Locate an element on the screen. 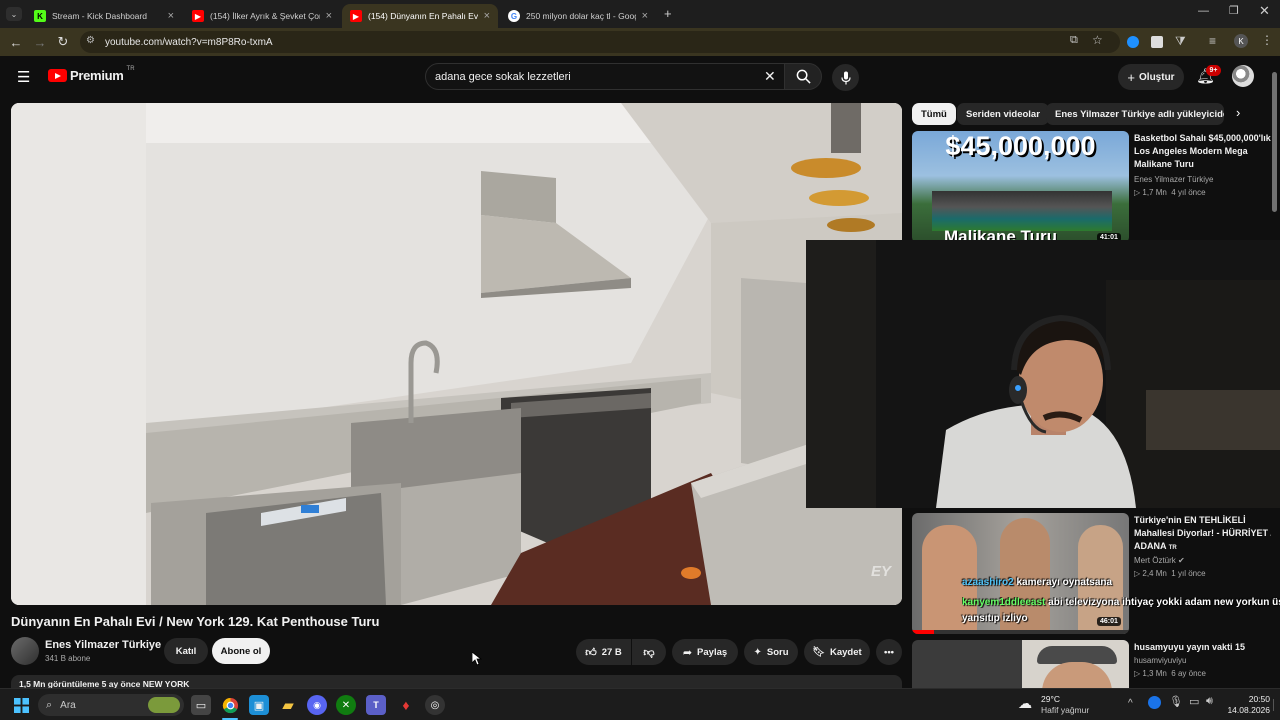 This screenshot has width=1280, height=720. clock-time: 20:50 is located at coordinates (1250, 699).